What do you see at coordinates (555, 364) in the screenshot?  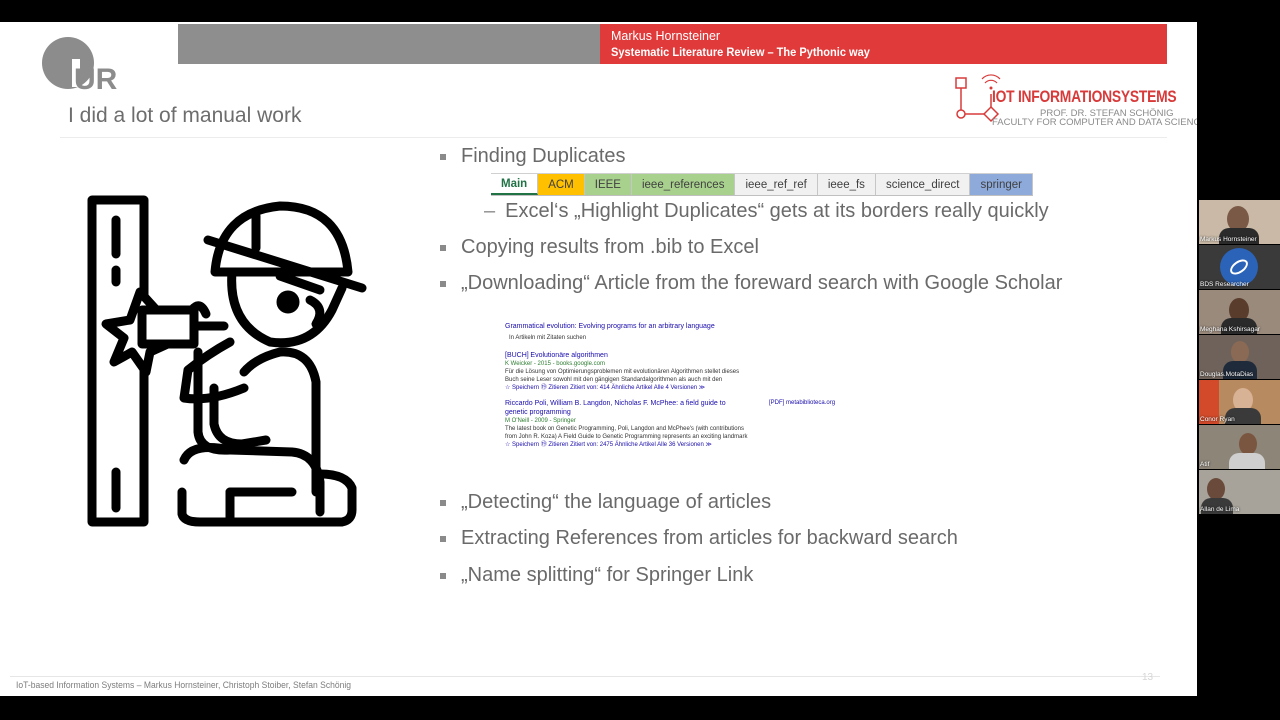 I see `scholar-r1-meta: K Weicker - 2015 - books.google.com` at bounding box center [555, 364].